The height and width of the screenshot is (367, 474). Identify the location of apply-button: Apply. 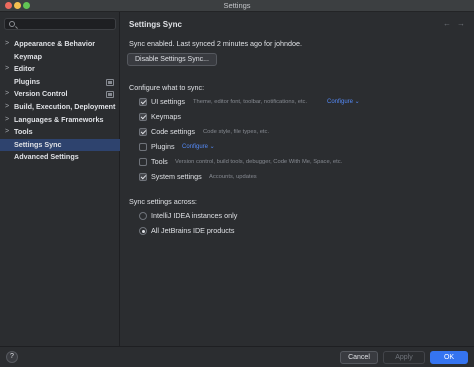
(404, 357).